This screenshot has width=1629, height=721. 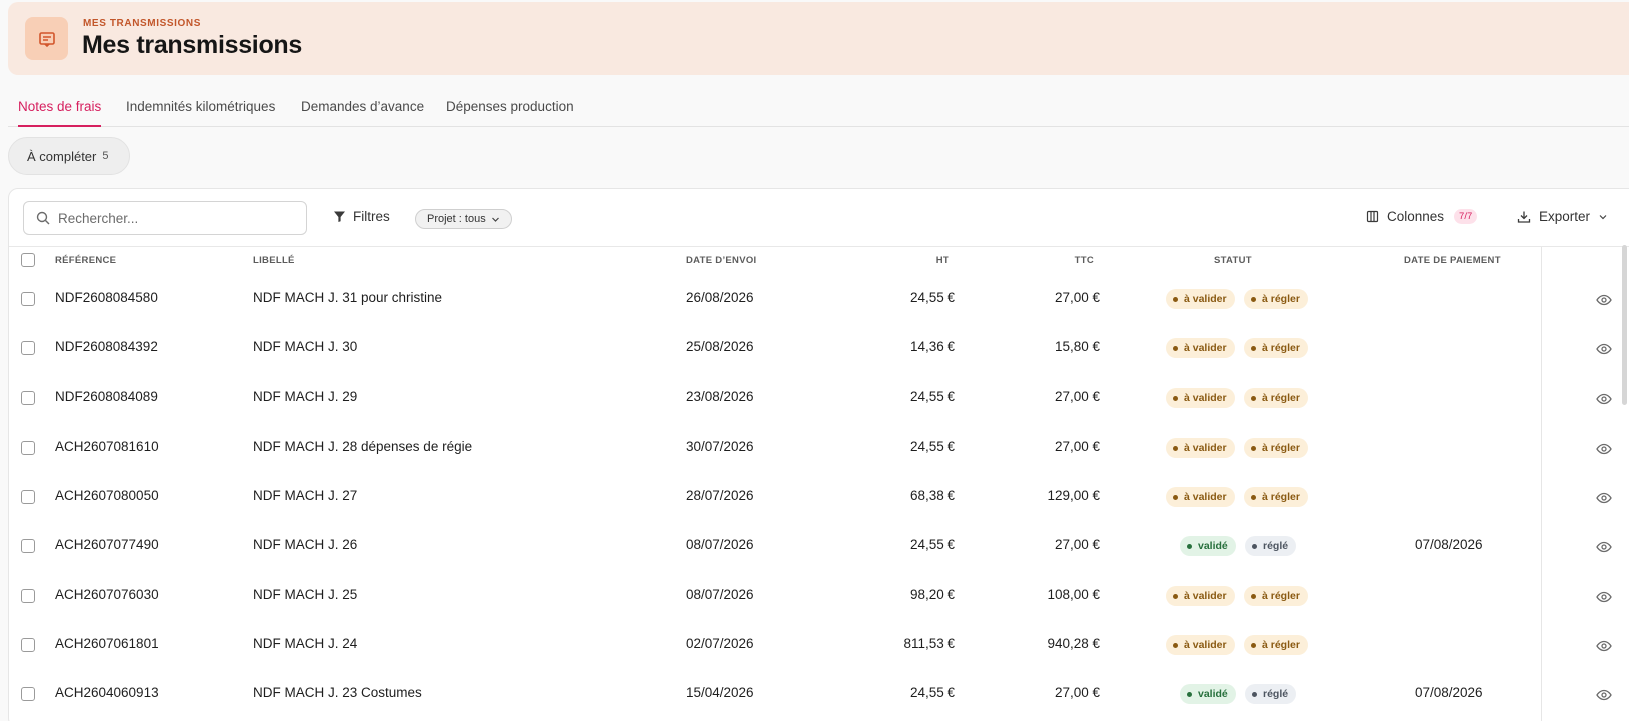 I want to click on scrollbar, so click(x=1624, y=325).